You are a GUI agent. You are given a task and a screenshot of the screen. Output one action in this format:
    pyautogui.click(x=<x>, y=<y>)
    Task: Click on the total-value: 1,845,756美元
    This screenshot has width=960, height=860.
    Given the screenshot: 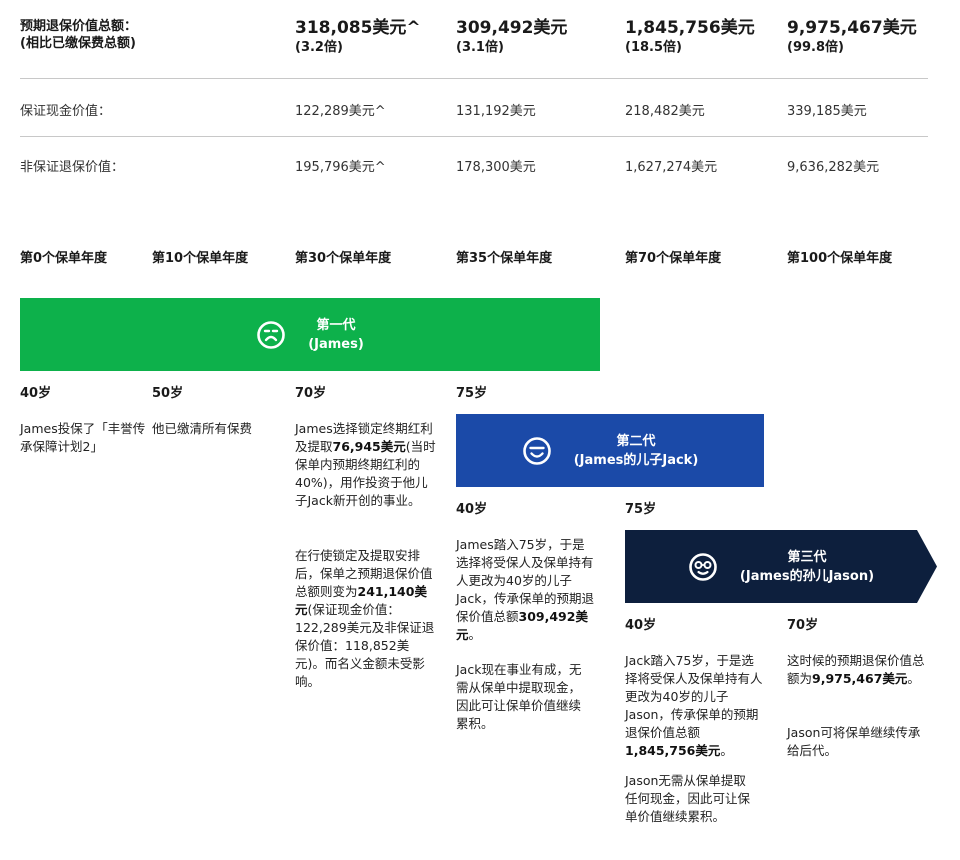 What is the action you would take?
    pyautogui.click(x=690, y=28)
    